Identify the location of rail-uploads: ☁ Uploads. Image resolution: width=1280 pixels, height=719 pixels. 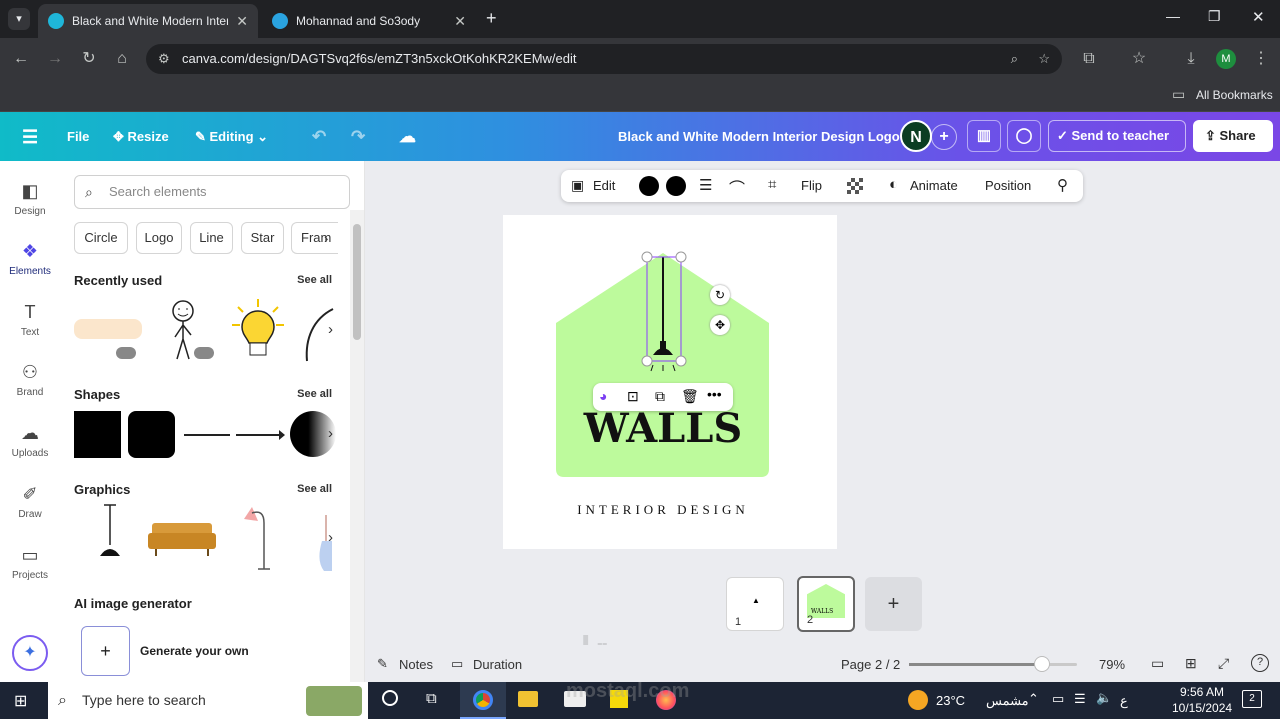
(30, 441).